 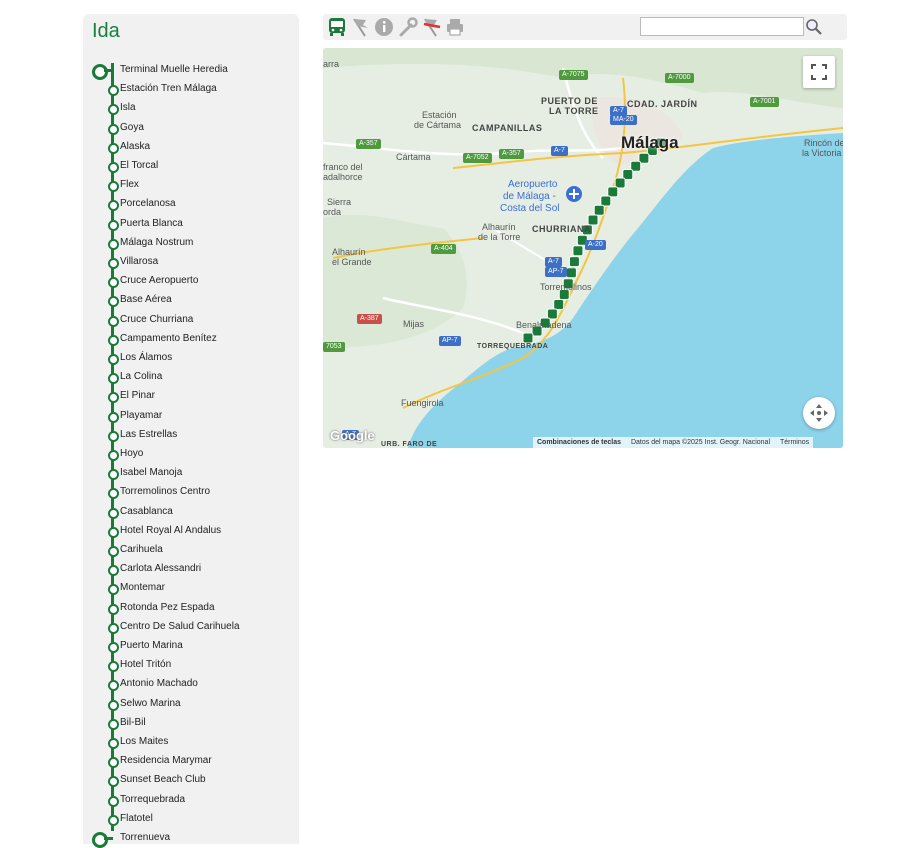 I want to click on stop-name: Villarosa, so click(x=139, y=261).